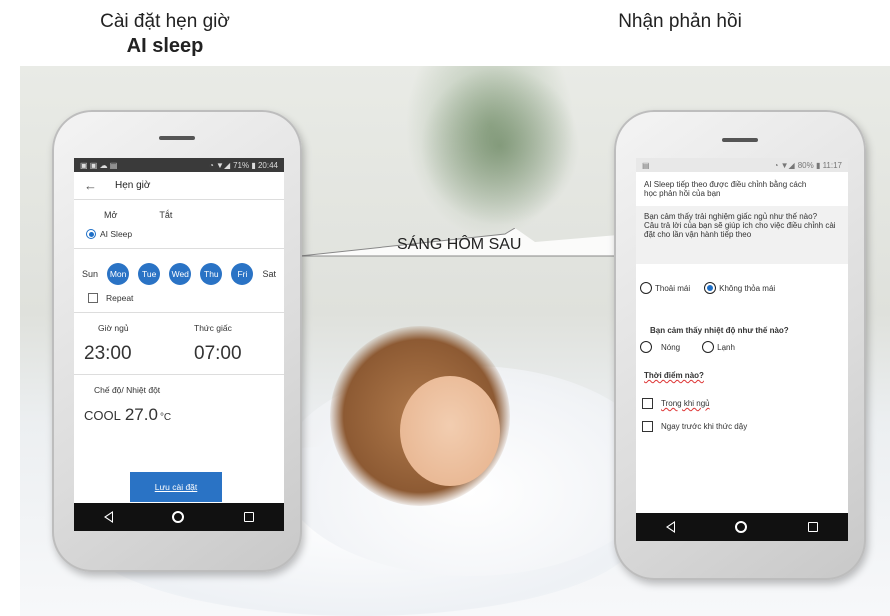 The height and width of the screenshot is (616, 890). Describe the element at coordinates (742, 394) in the screenshot. I see `option-during-sleep: Trong khi ngủ` at that location.